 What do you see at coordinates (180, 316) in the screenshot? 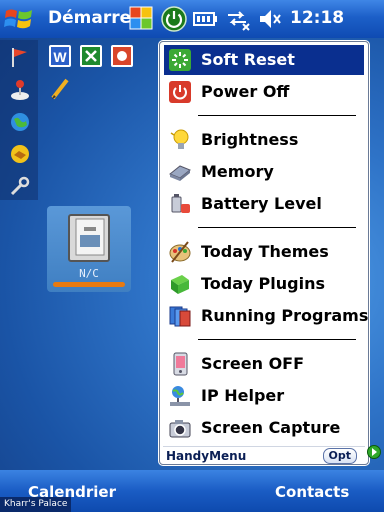
I see `programs-icon` at bounding box center [180, 316].